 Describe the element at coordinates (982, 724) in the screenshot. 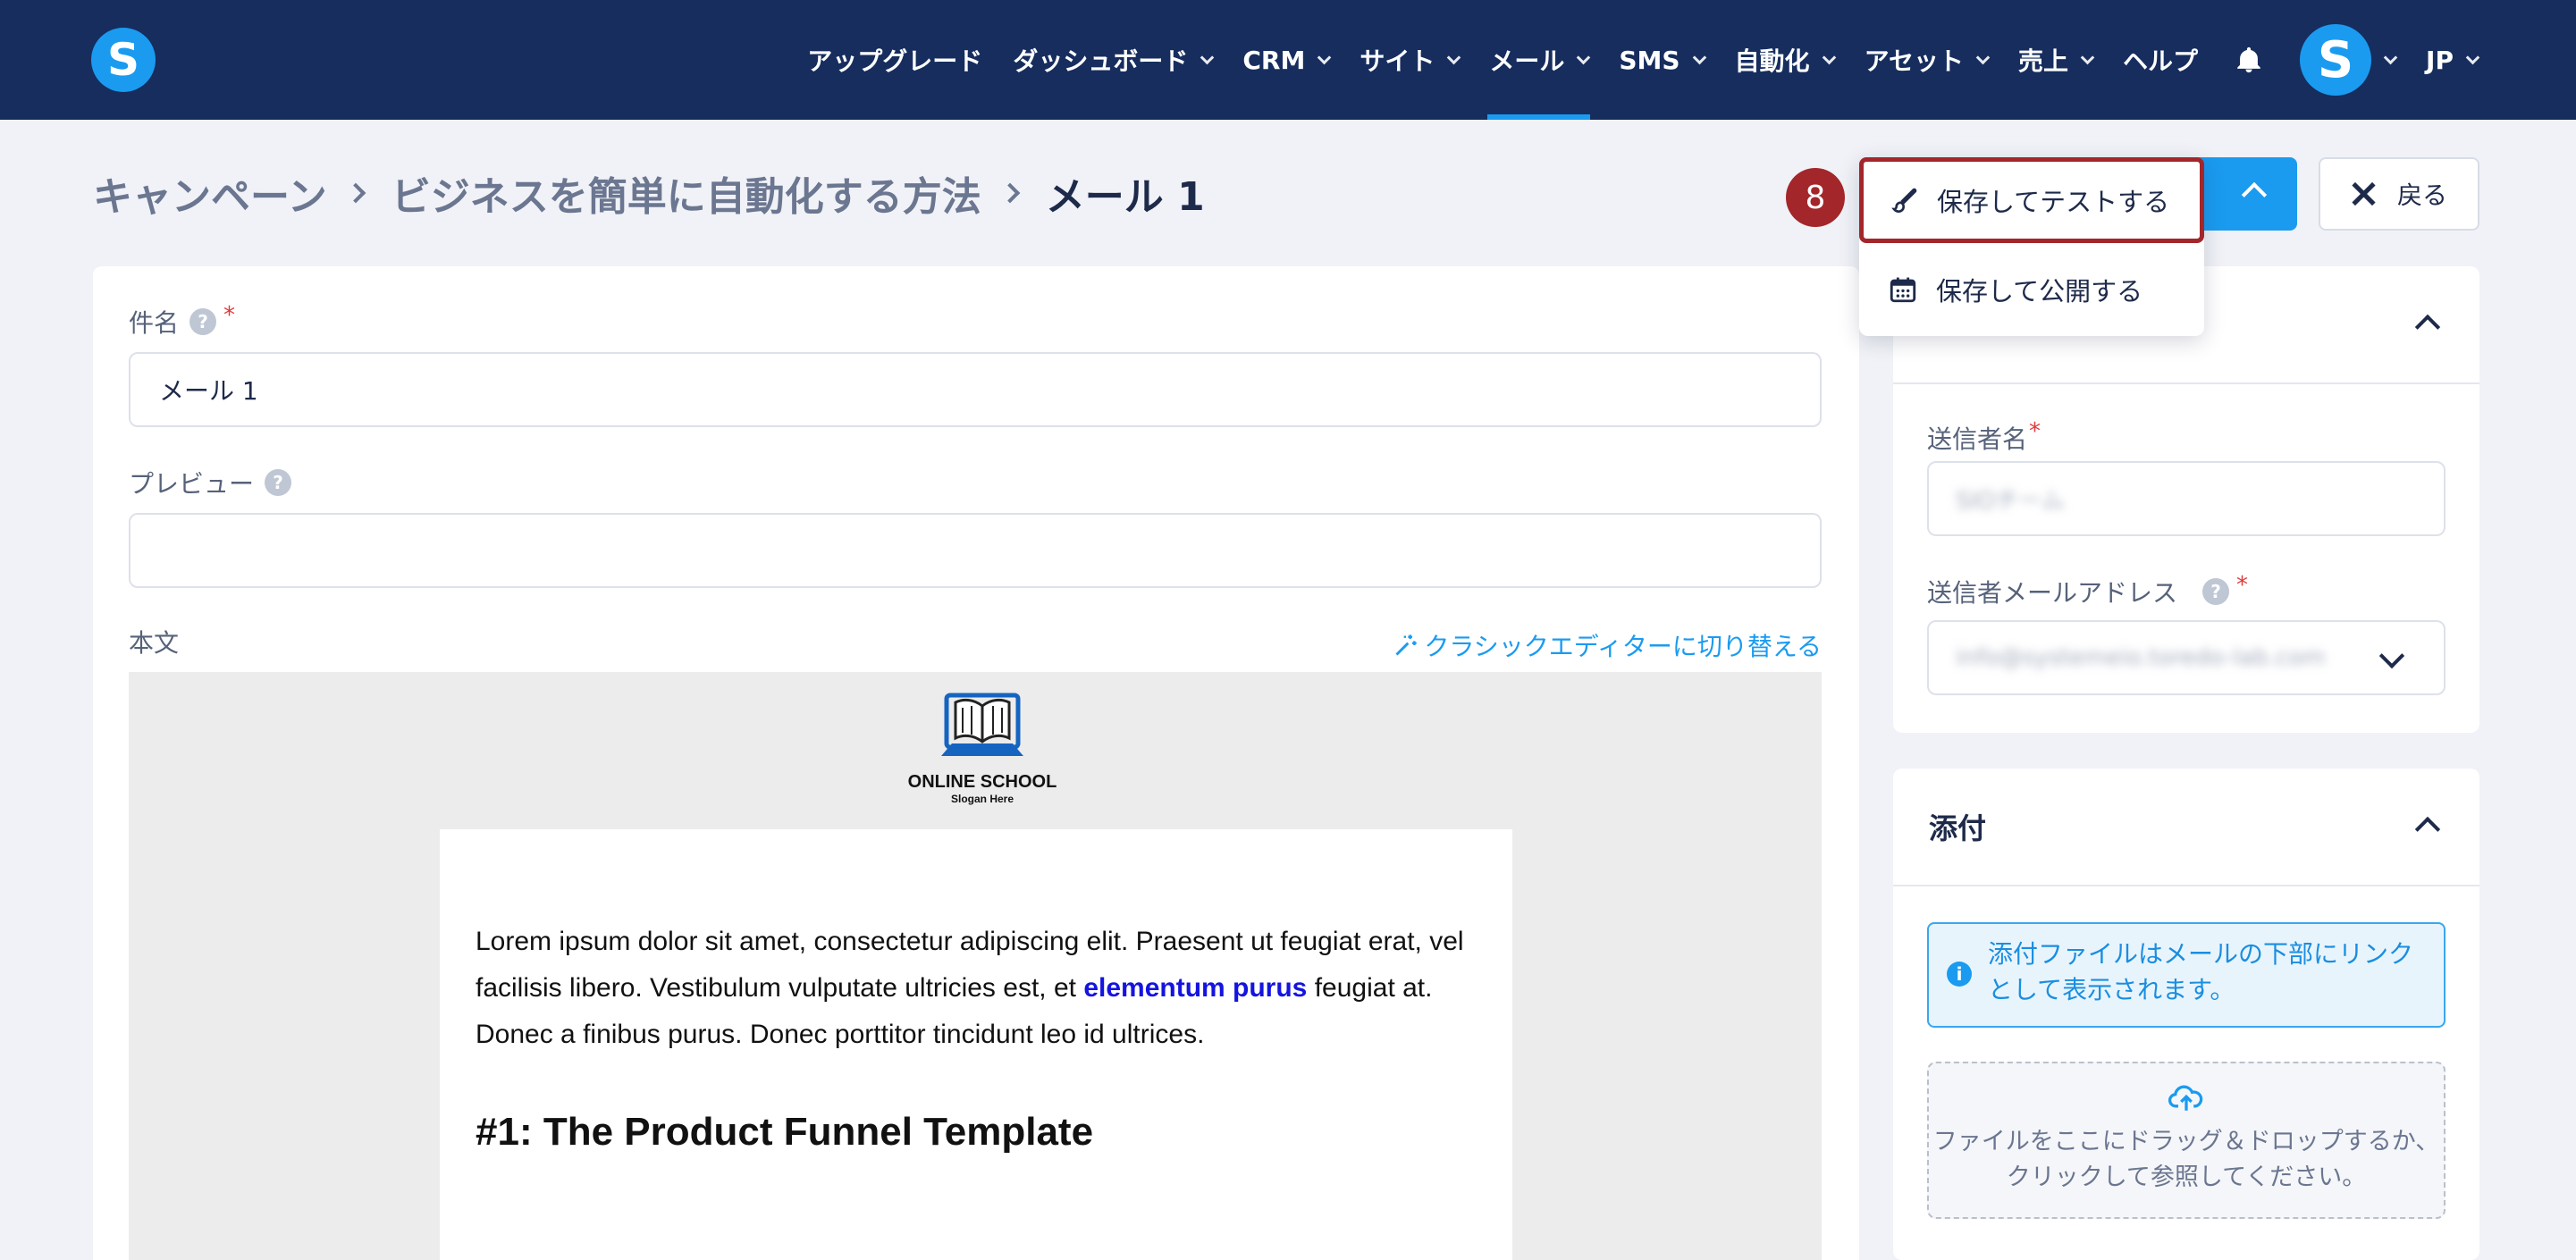

I see `book-laptop-icon` at that location.